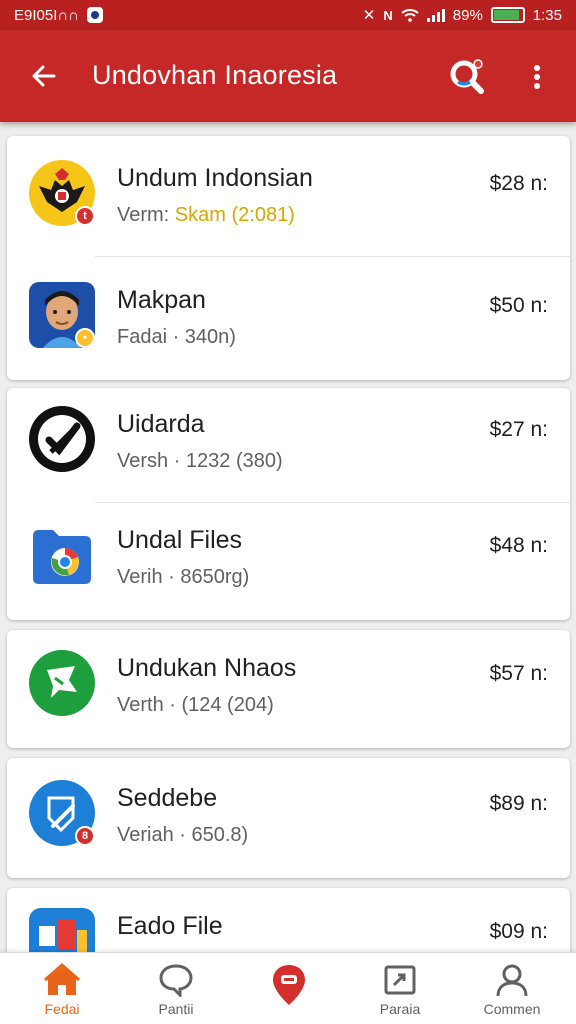 The image size is (576, 1024). I want to click on battery-percent: 89%, so click(467, 15).